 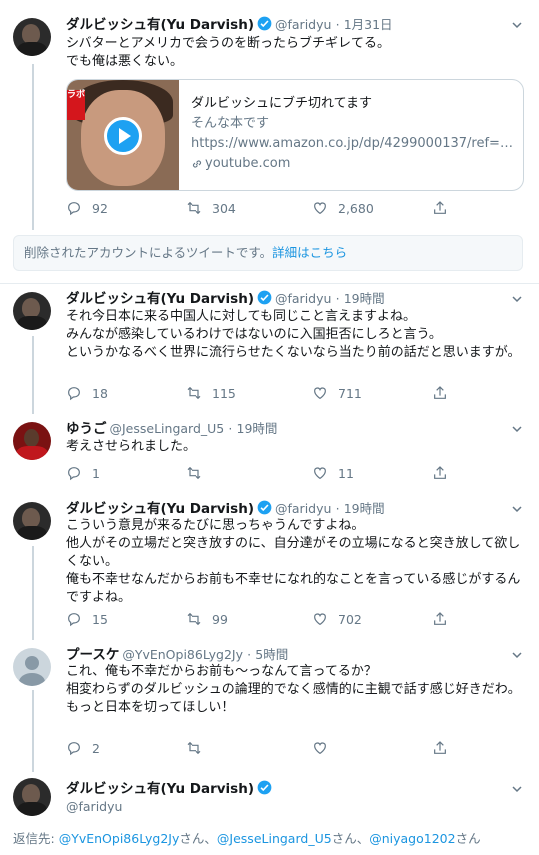 What do you see at coordinates (337, 619) in the screenshot?
I see `like-button: 702` at bounding box center [337, 619].